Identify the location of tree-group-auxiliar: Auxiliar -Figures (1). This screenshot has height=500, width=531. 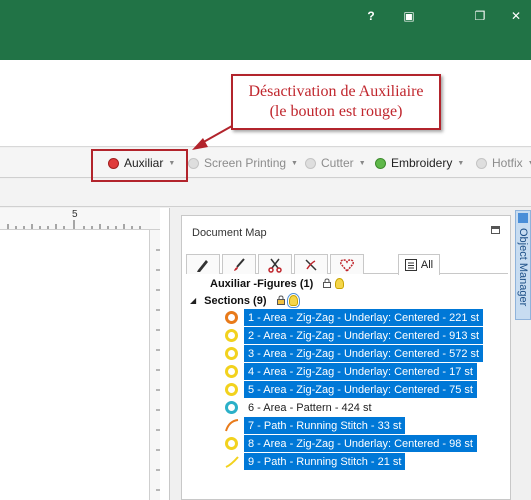
(277, 283).